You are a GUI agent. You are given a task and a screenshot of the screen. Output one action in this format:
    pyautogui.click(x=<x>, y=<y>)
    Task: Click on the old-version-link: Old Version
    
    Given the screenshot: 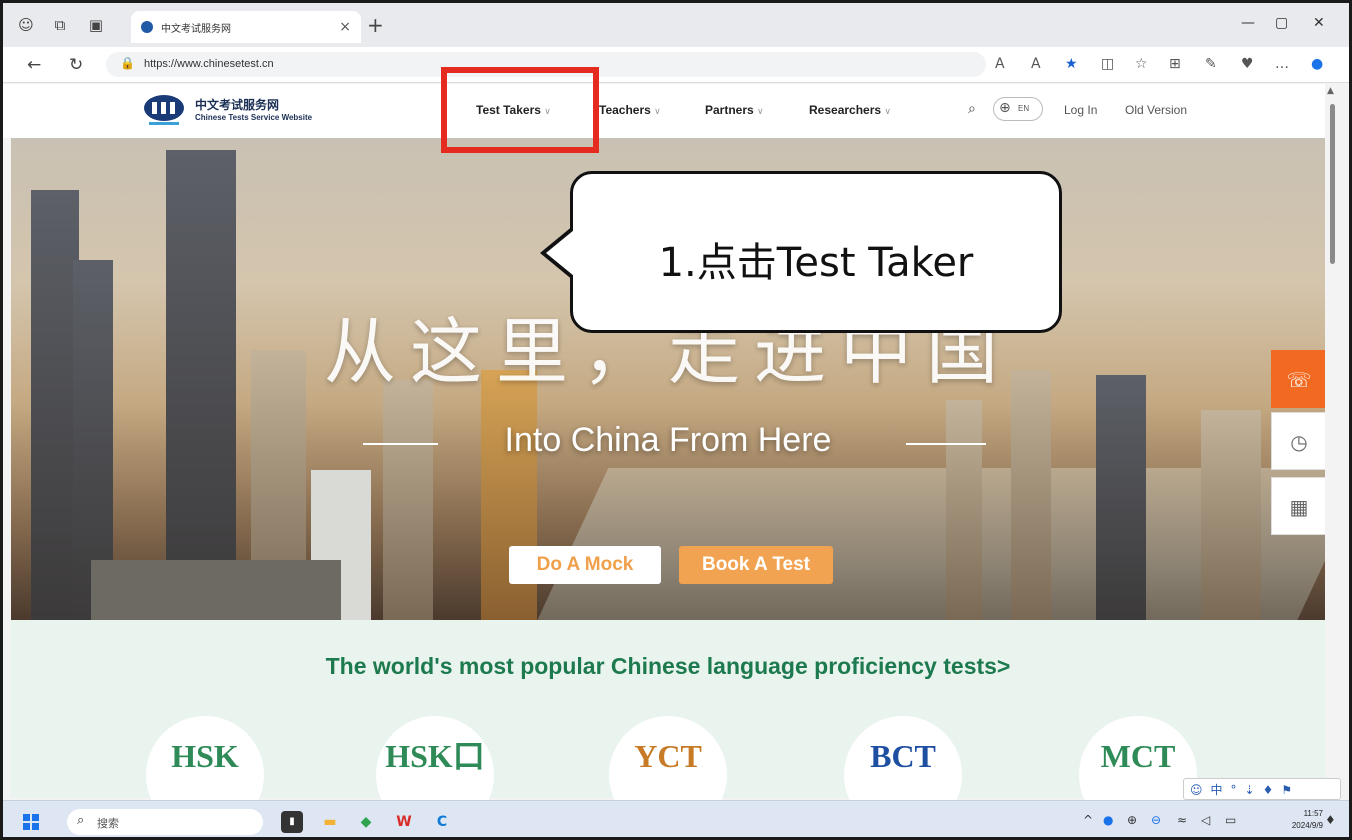 What is the action you would take?
    pyautogui.click(x=1156, y=110)
    